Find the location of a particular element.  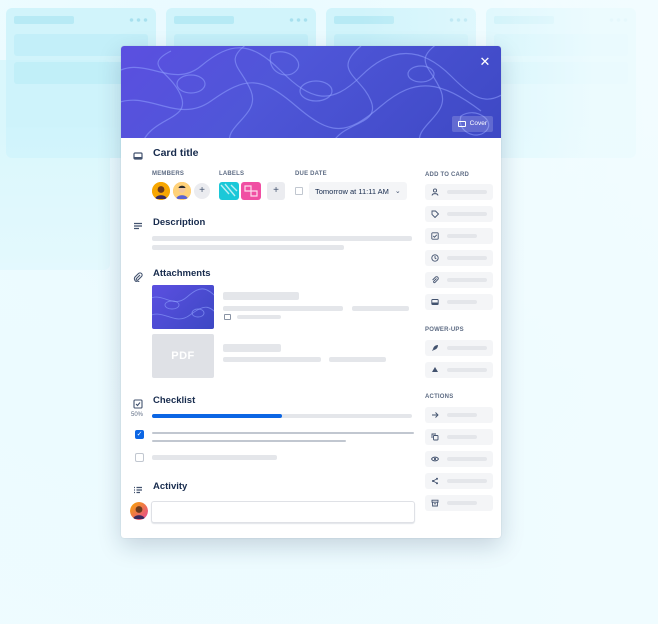

checklist-item-checkbox is located at coordinates (139, 457).